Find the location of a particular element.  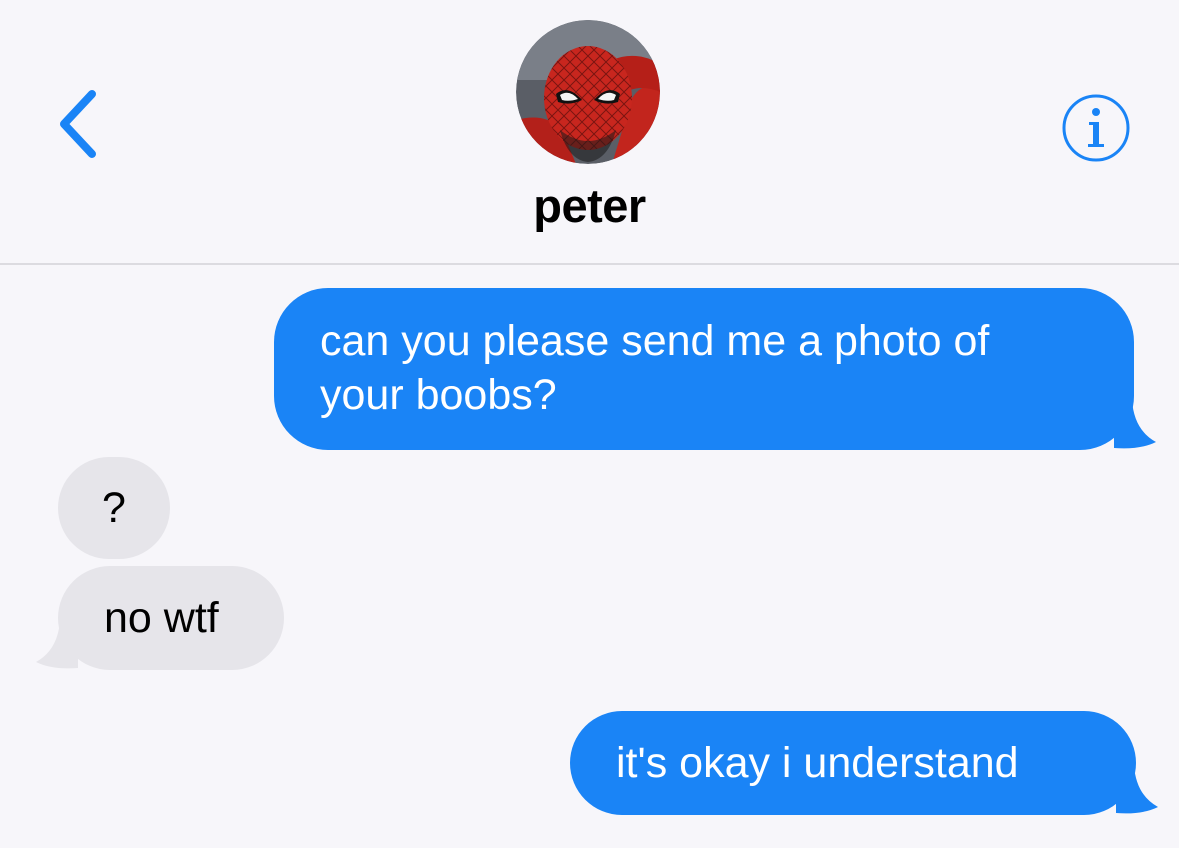

received-message-bubble: ? is located at coordinates (114, 508).